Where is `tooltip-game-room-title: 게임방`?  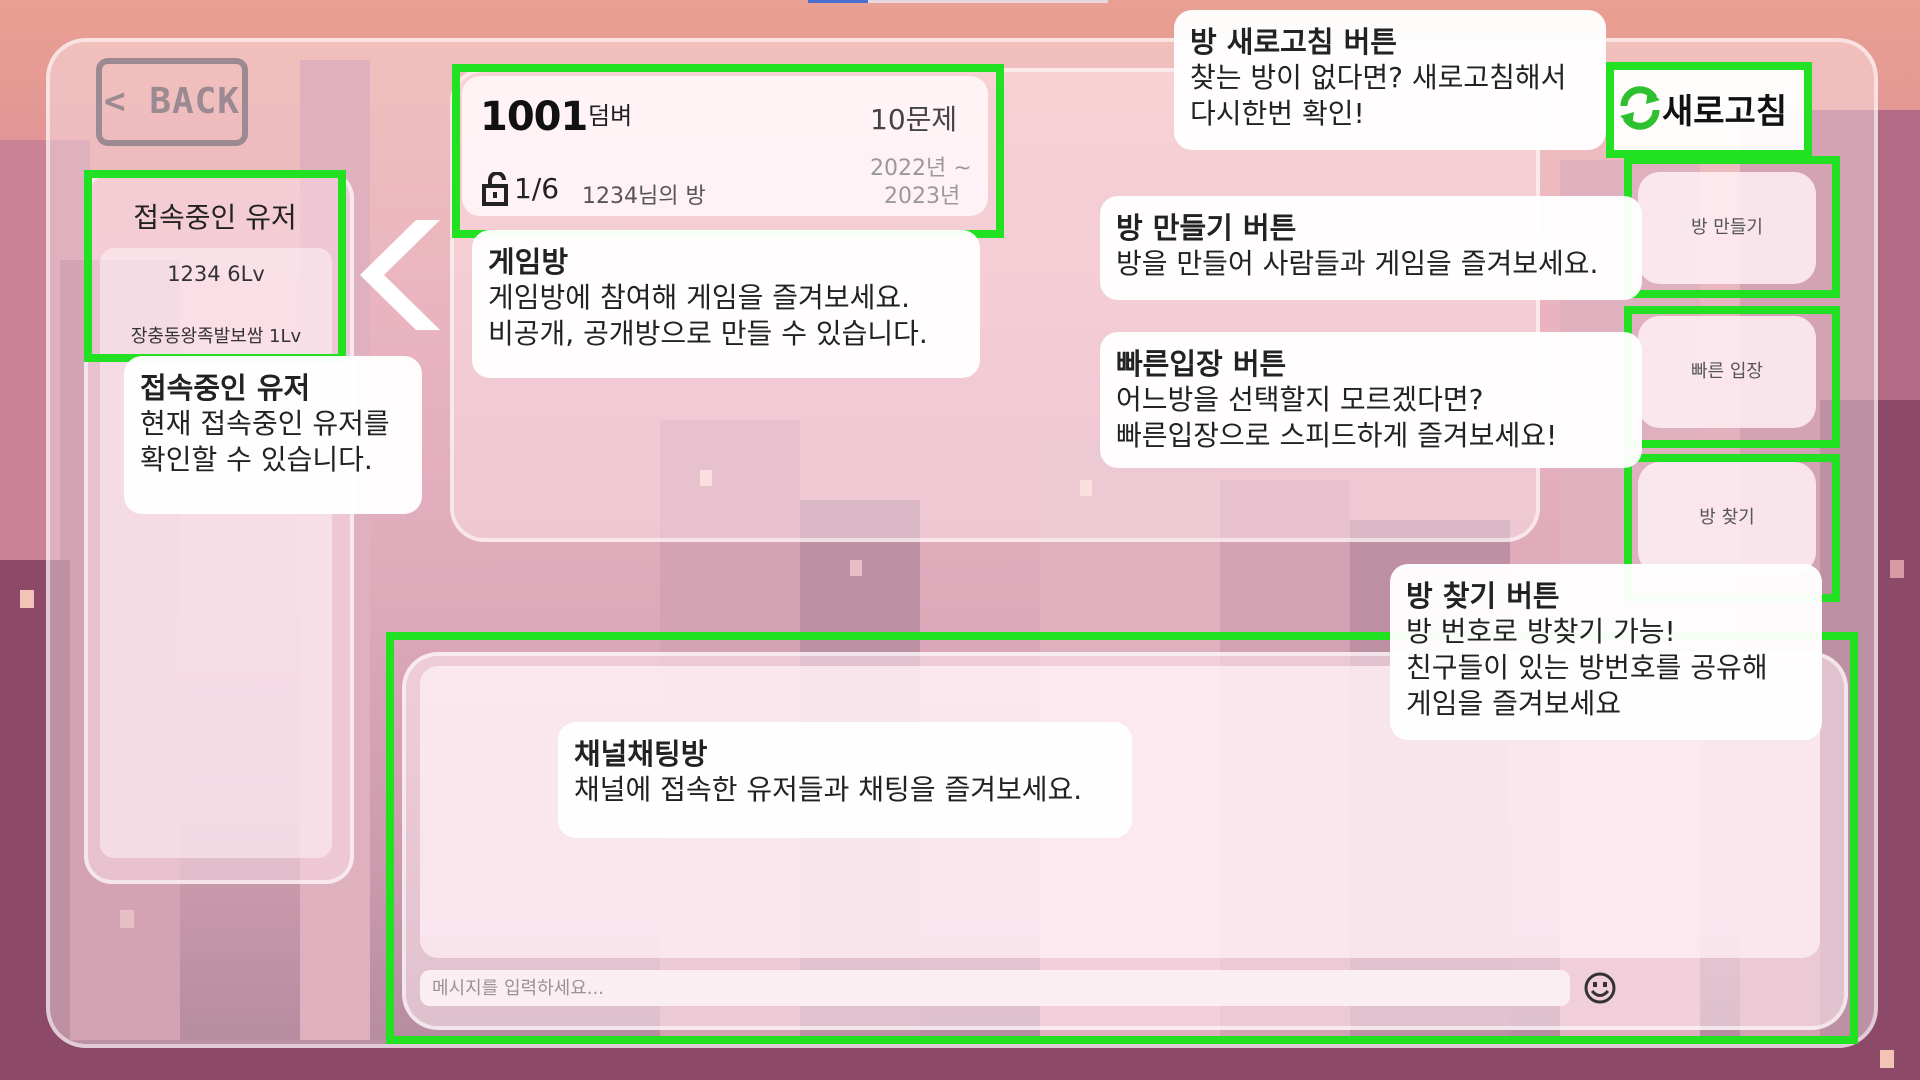
tooltip-game-room-title: 게임방 is located at coordinates (528, 262).